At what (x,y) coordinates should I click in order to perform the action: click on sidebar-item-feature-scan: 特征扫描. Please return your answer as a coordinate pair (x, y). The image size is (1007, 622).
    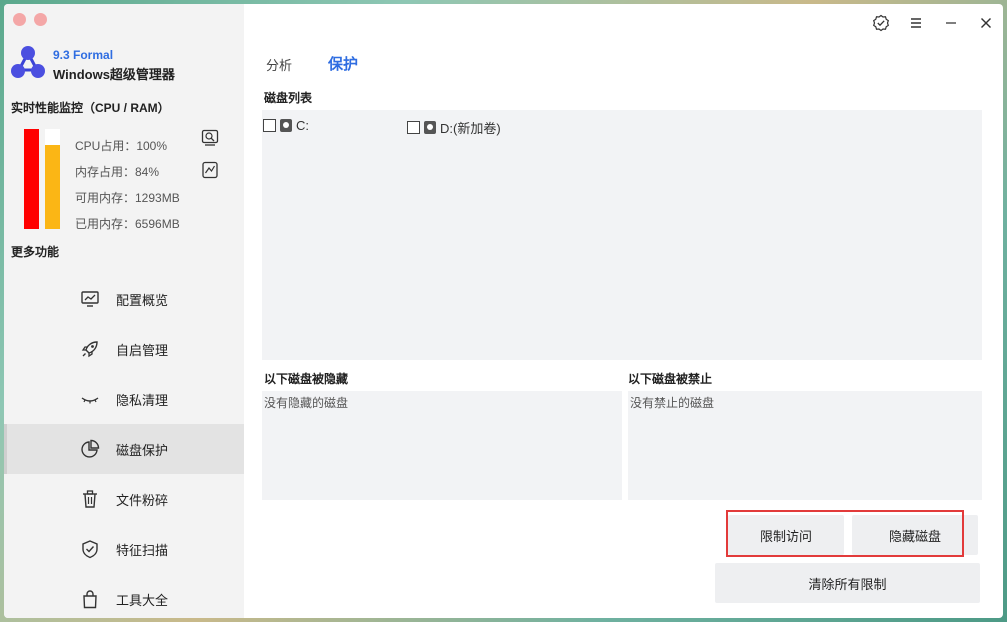
    Looking at the image, I should click on (124, 549).